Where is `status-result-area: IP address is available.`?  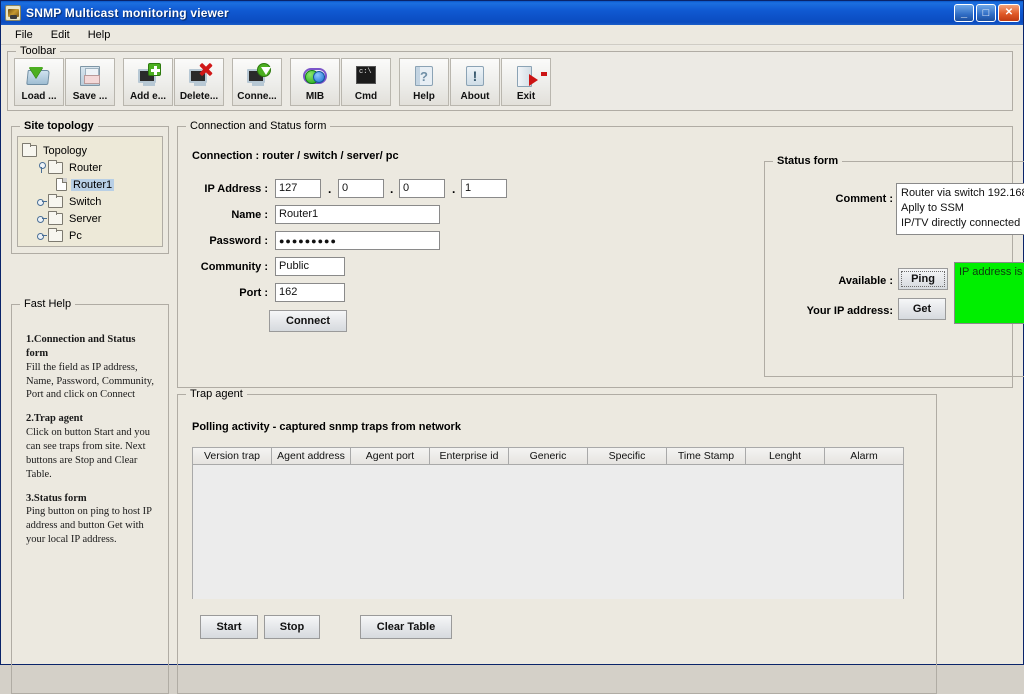 status-result-area: IP address is available. is located at coordinates (989, 293).